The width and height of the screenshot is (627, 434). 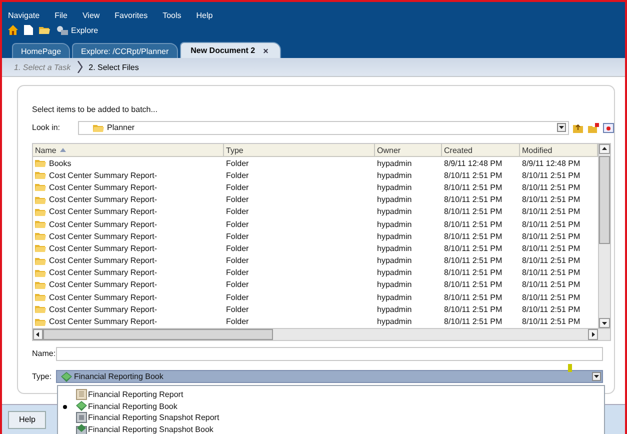 What do you see at coordinates (28, 30) in the screenshot?
I see `document-icon` at bounding box center [28, 30].